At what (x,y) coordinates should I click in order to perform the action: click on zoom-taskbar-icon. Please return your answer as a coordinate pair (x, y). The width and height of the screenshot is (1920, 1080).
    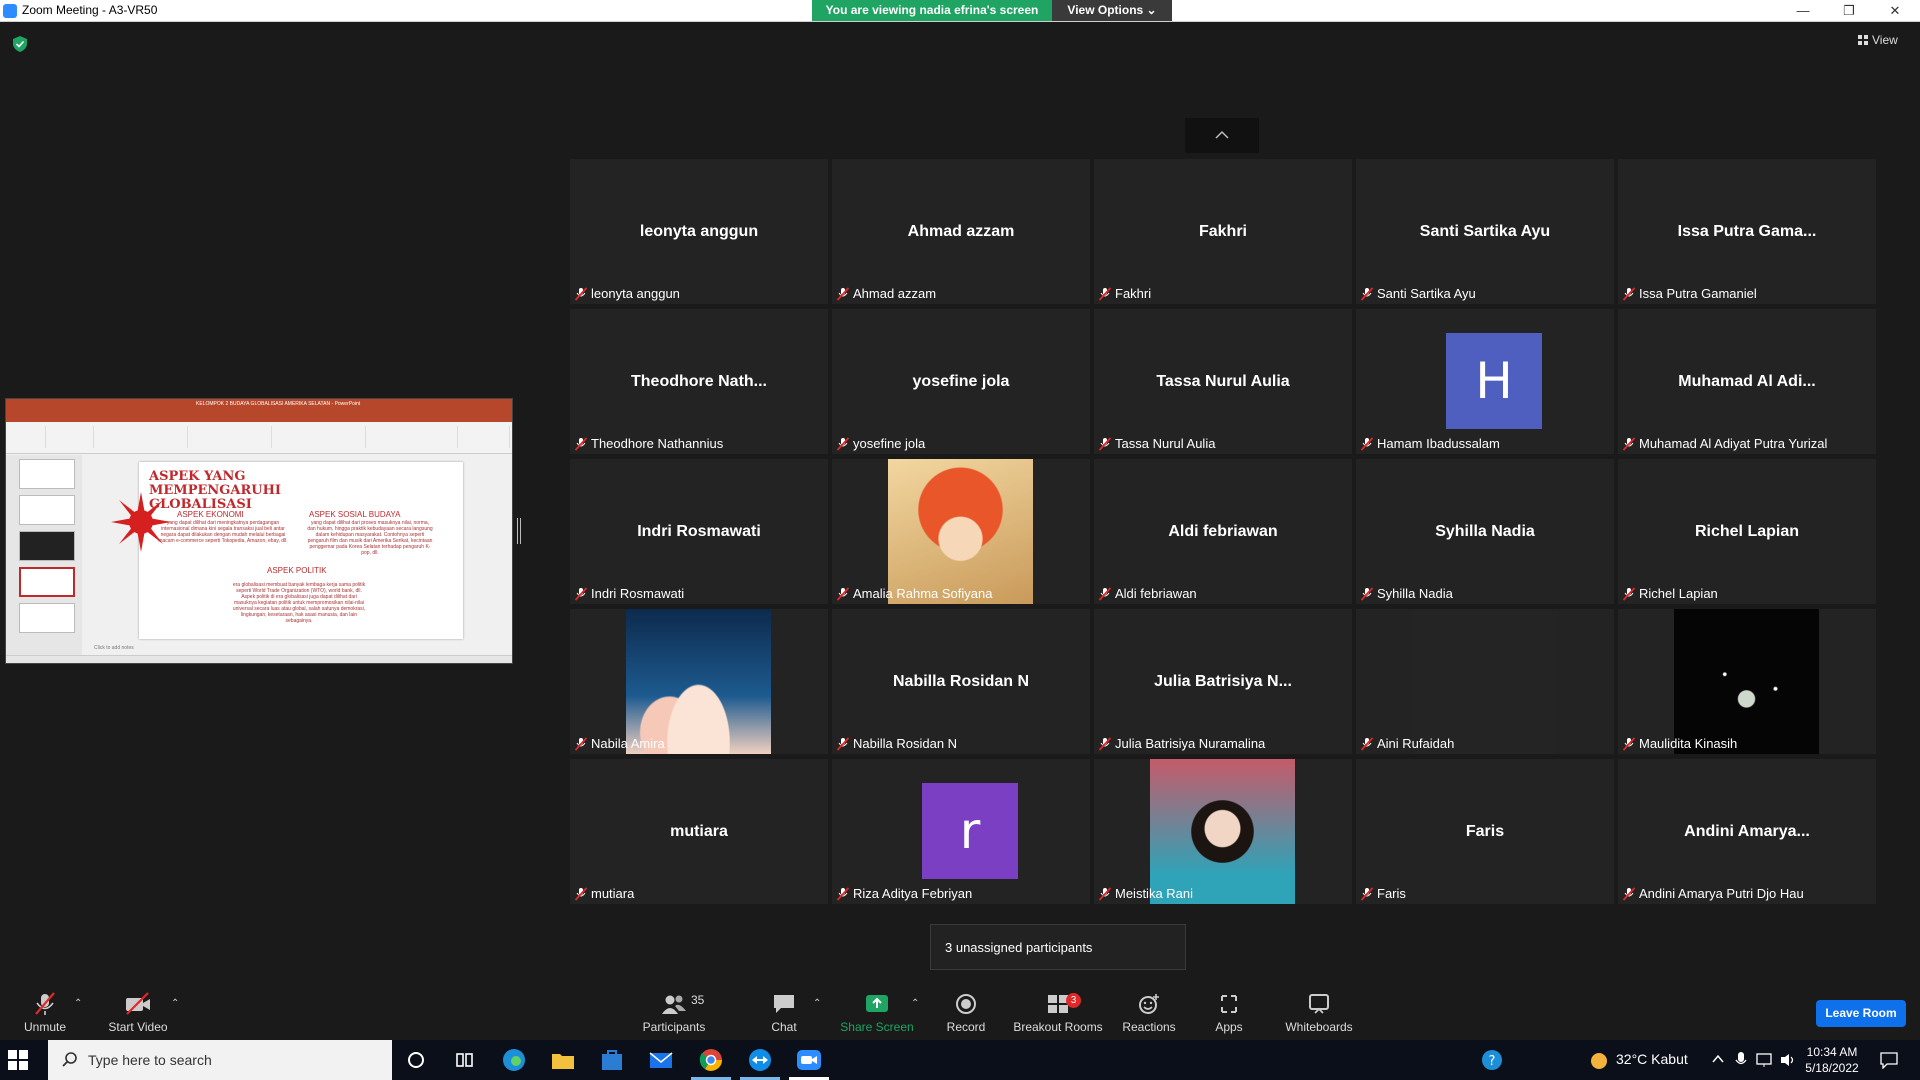
    Looking at the image, I should click on (809, 1060).